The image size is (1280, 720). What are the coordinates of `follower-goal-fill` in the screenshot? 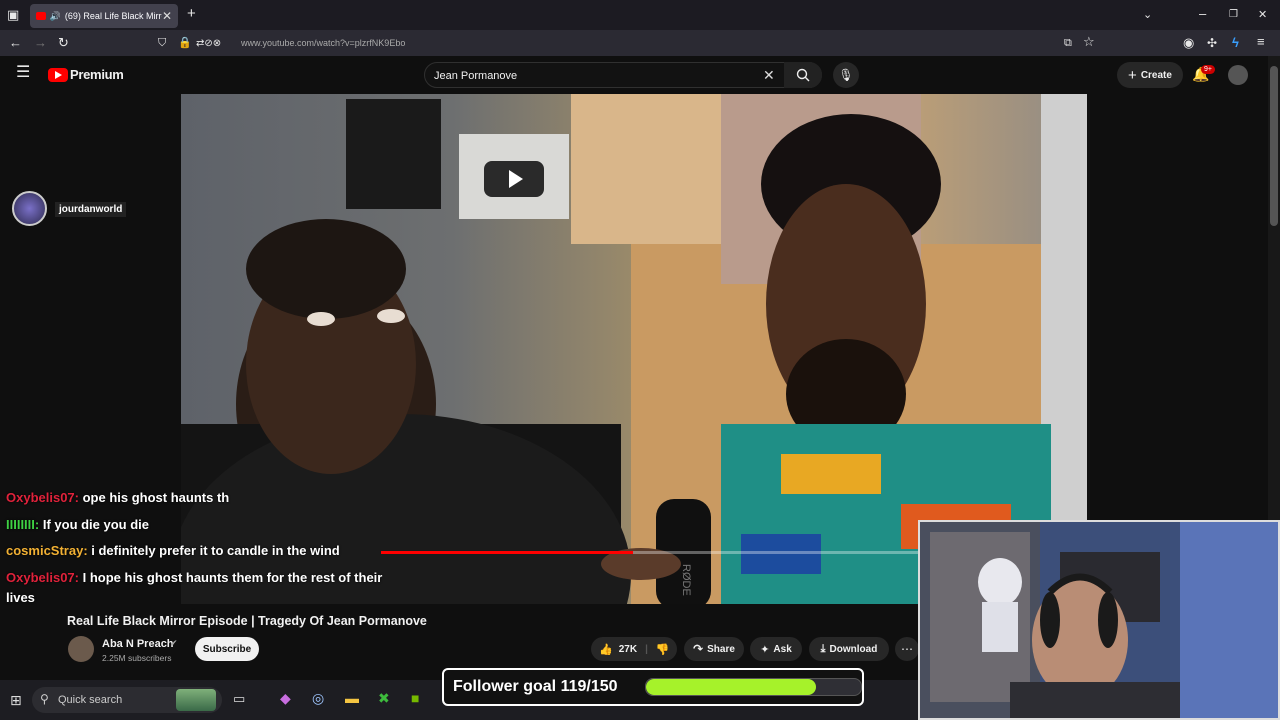 It's located at (731, 687).